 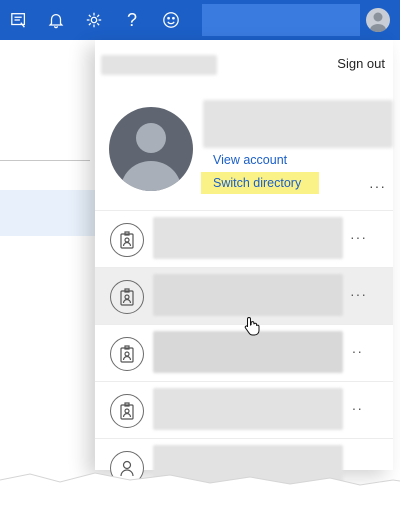 I want to click on account-name-area, so click(x=281, y=20).